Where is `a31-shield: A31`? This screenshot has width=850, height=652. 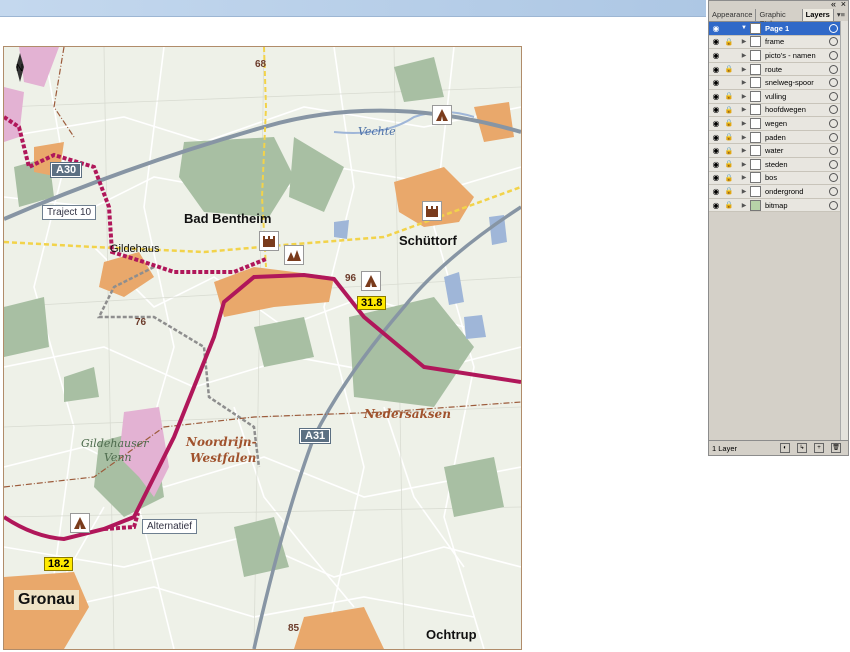 a31-shield: A31 is located at coordinates (315, 436).